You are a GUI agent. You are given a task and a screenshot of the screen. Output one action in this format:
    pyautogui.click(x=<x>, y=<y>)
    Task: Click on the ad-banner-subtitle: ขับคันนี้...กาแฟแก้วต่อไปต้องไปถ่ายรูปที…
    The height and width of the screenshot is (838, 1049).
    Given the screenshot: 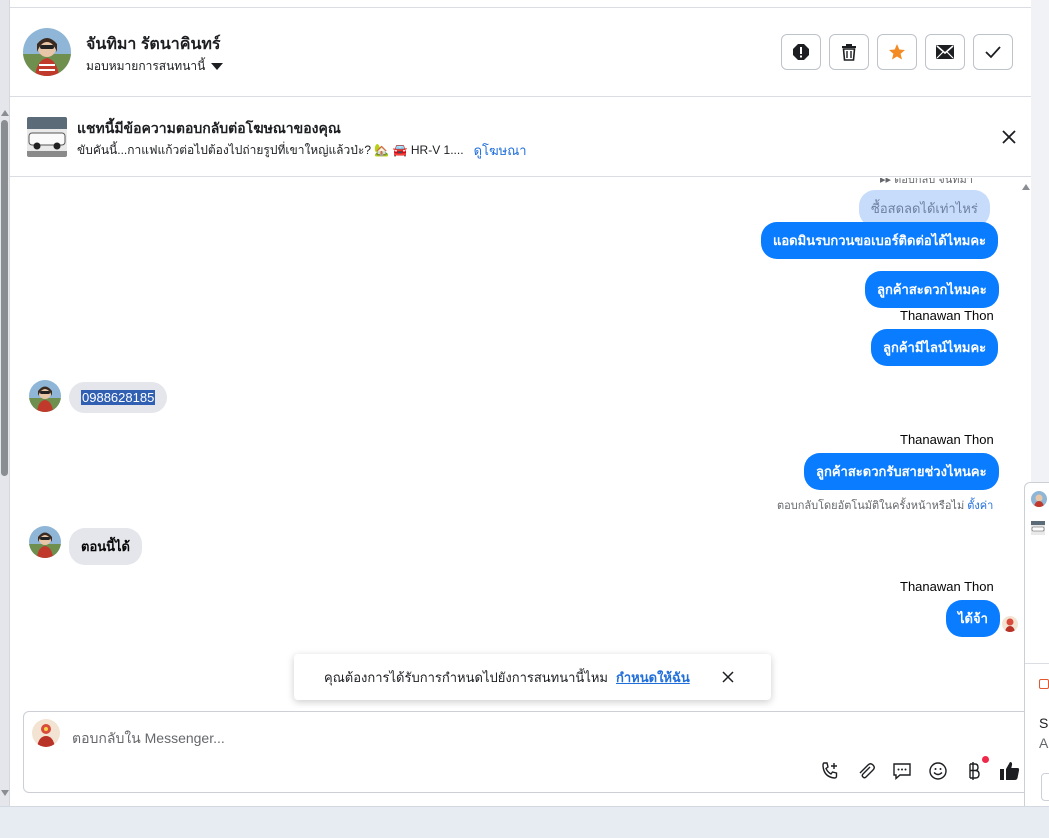 What is the action you would take?
    pyautogui.click(x=302, y=150)
    